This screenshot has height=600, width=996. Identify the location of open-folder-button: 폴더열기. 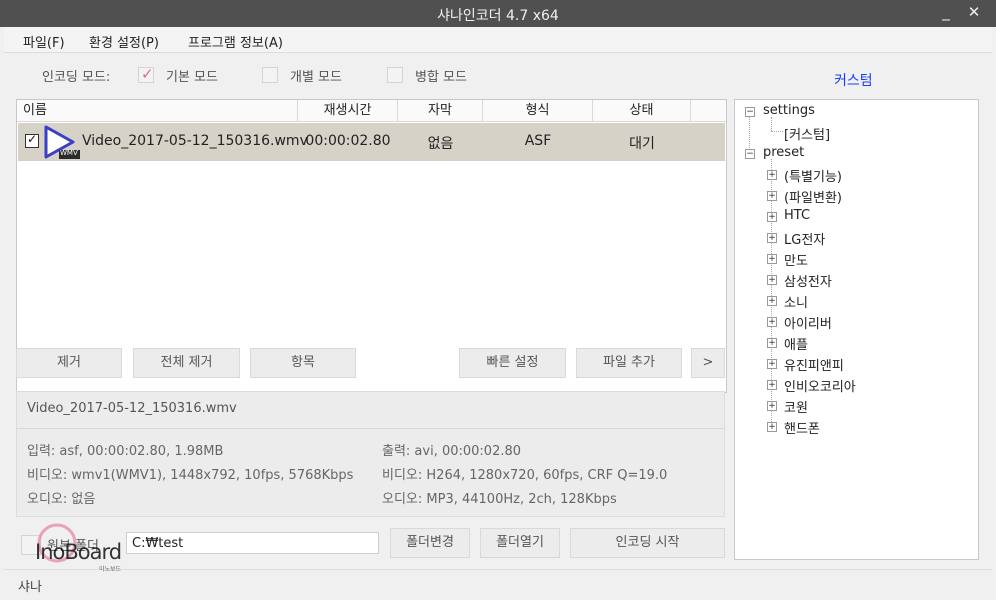
(520, 543).